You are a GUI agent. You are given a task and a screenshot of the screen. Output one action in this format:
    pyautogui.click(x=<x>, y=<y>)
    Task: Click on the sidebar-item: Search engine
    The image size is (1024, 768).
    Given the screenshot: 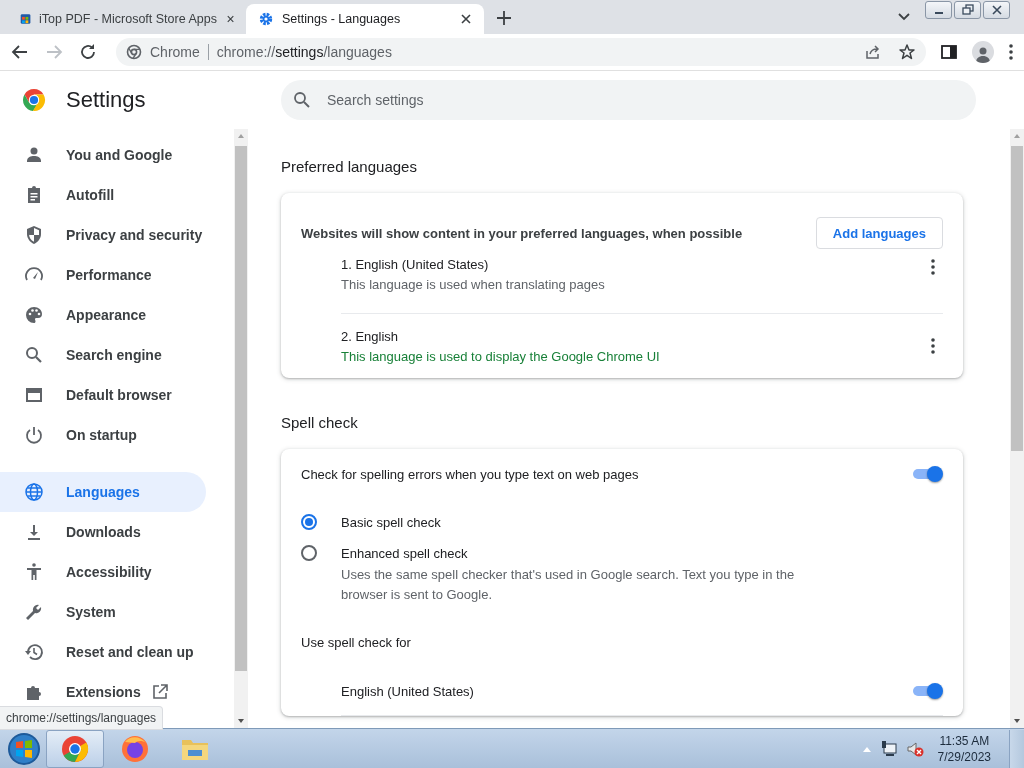 What is the action you would take?
    pyautogui.click(x=103, y=355)
    